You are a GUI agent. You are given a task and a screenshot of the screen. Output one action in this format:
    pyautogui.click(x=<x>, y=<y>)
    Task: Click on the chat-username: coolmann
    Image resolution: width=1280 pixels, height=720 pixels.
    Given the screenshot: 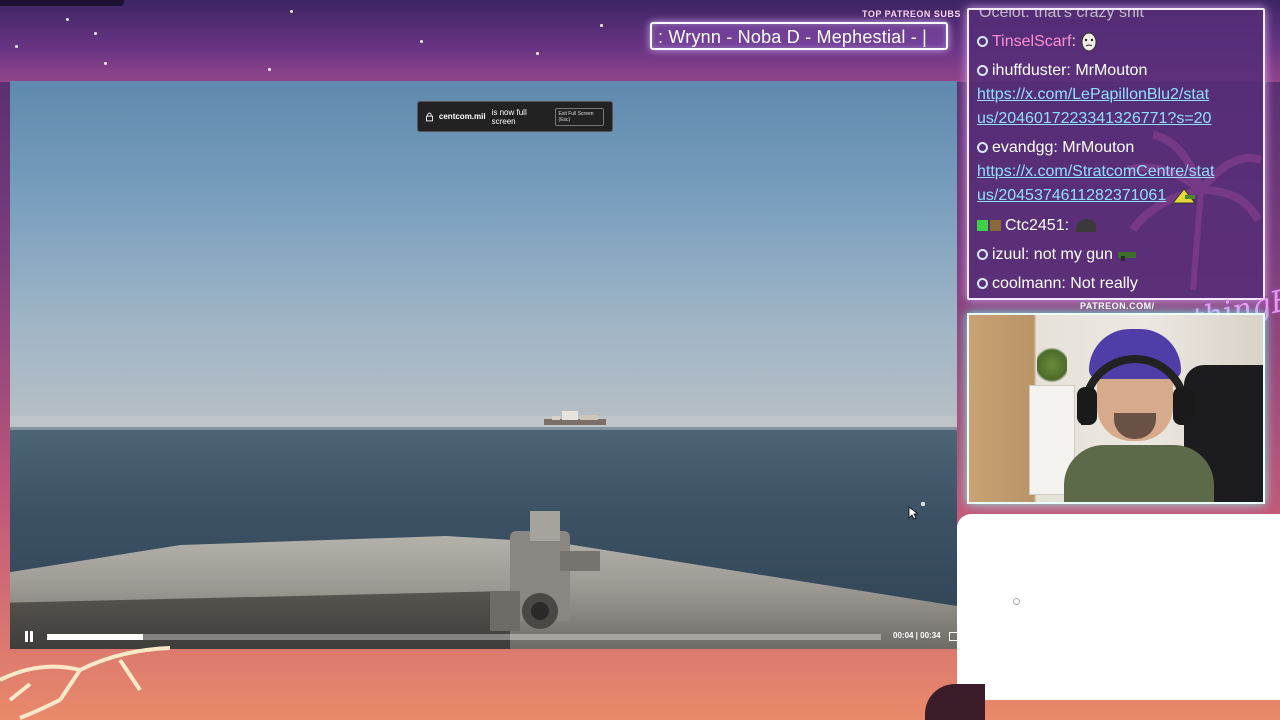 What is the action you would take?
    pyautogui.click(x=1026, y=283)
    